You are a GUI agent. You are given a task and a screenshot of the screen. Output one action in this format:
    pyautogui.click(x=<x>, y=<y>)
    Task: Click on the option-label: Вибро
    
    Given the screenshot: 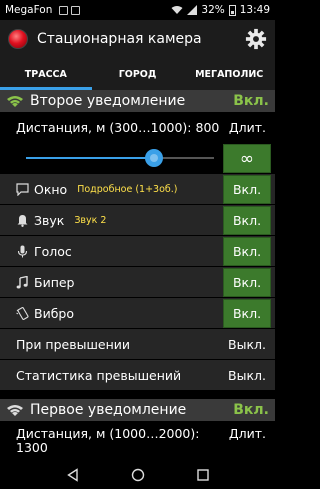 What is the action you would take?
    pyautogui.click(x=54, y=313)
    